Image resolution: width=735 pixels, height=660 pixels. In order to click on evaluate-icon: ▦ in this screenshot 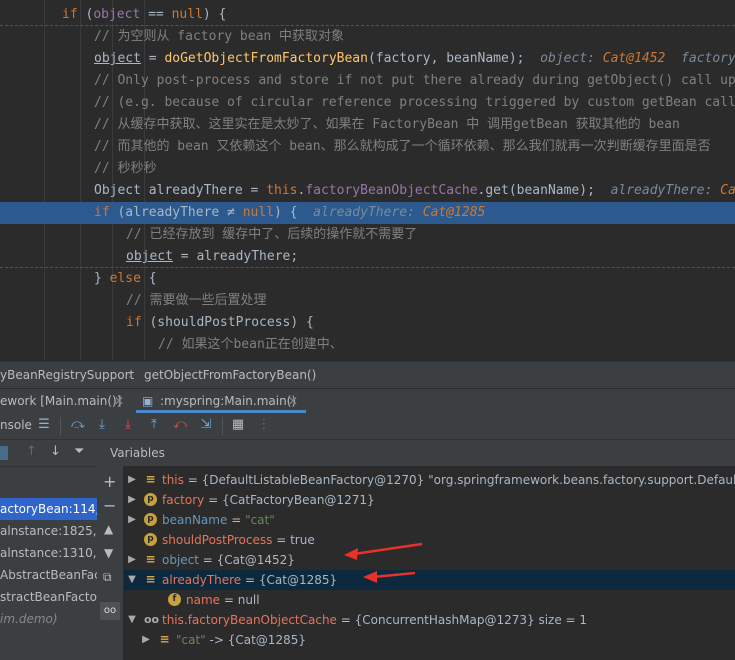, I will do `click(238, 425)`.